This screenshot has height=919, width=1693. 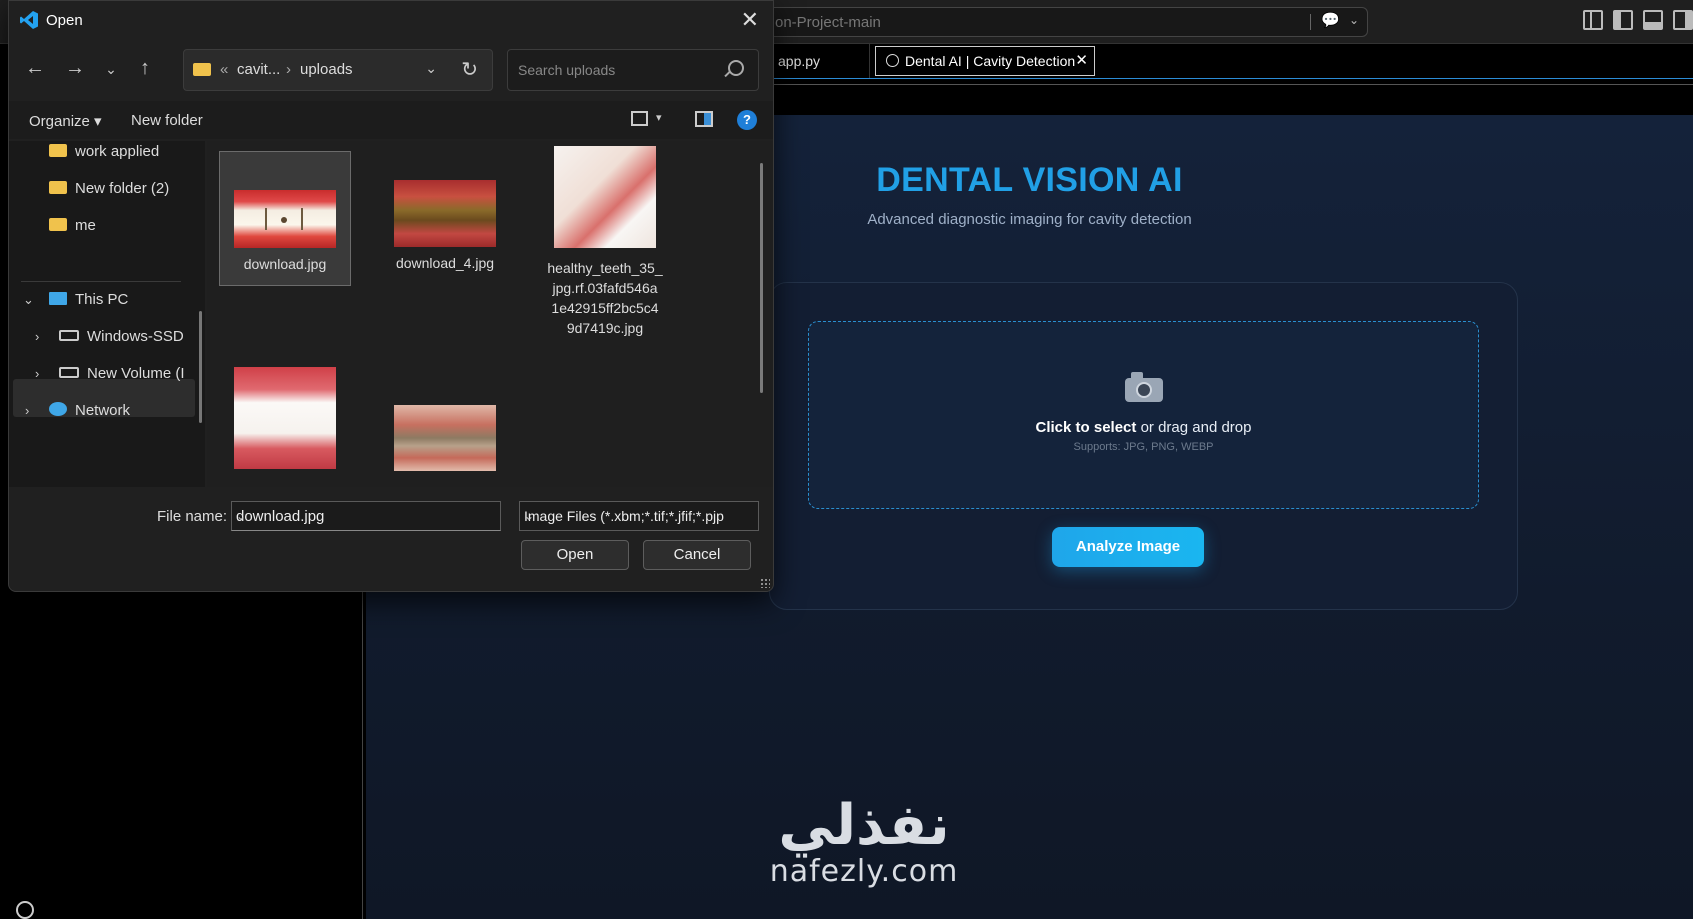 I want to click on help-icon: ?, so click(x=747, y=120).